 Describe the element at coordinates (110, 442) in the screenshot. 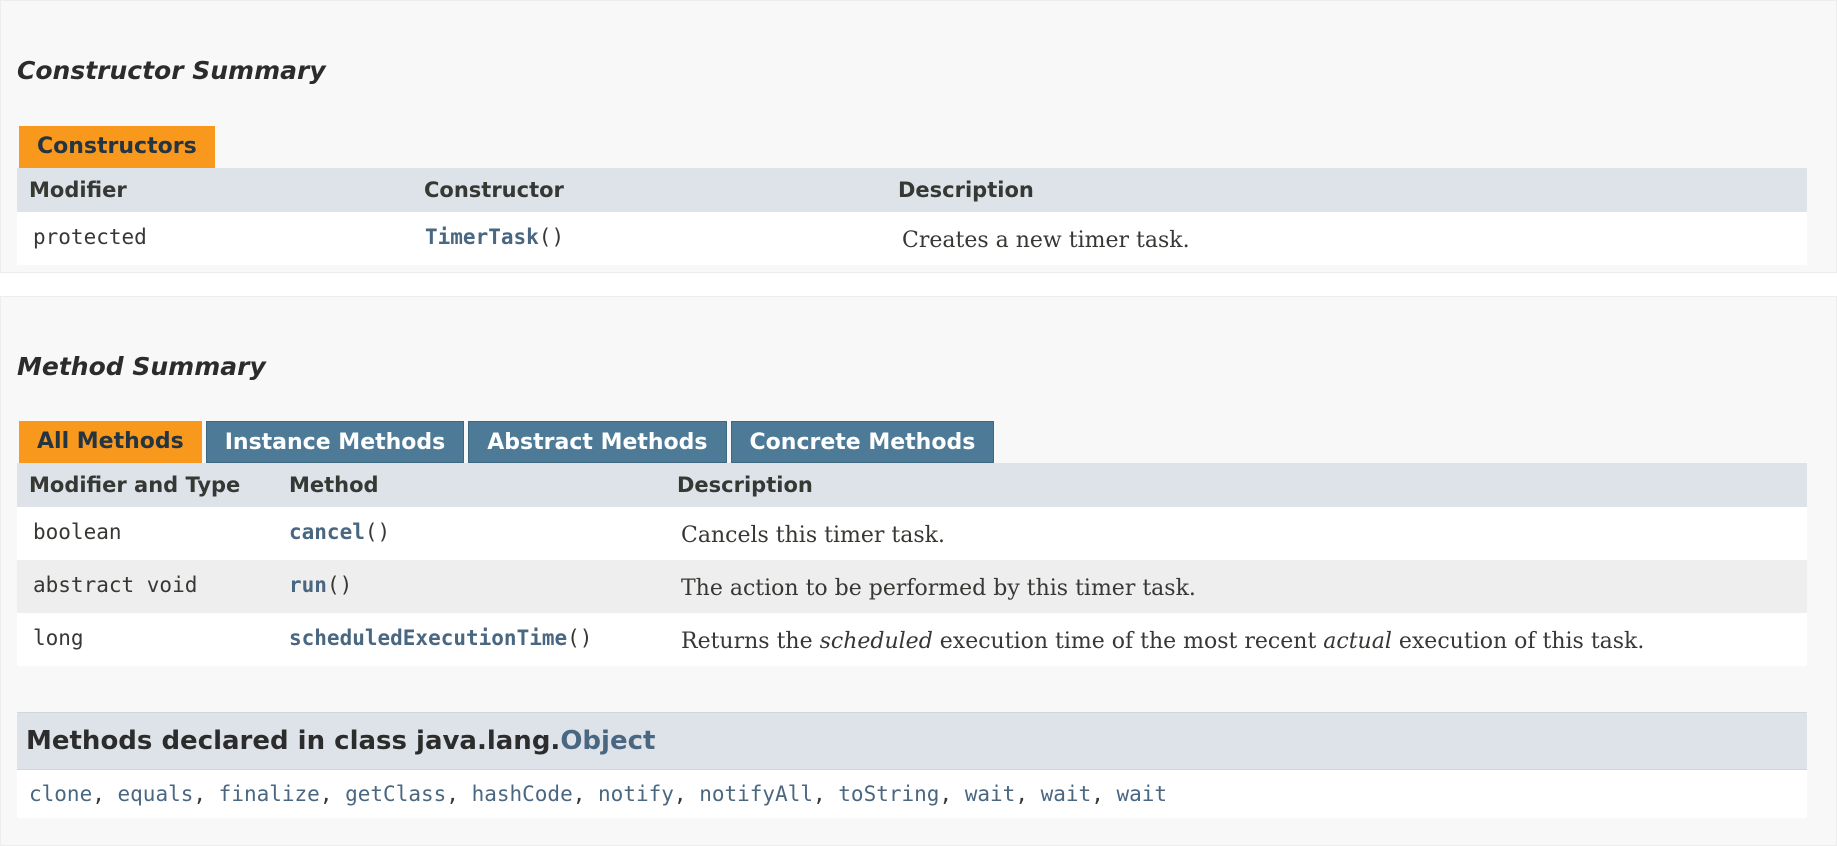

I see `tab-all-methods: All Methods` at that location.